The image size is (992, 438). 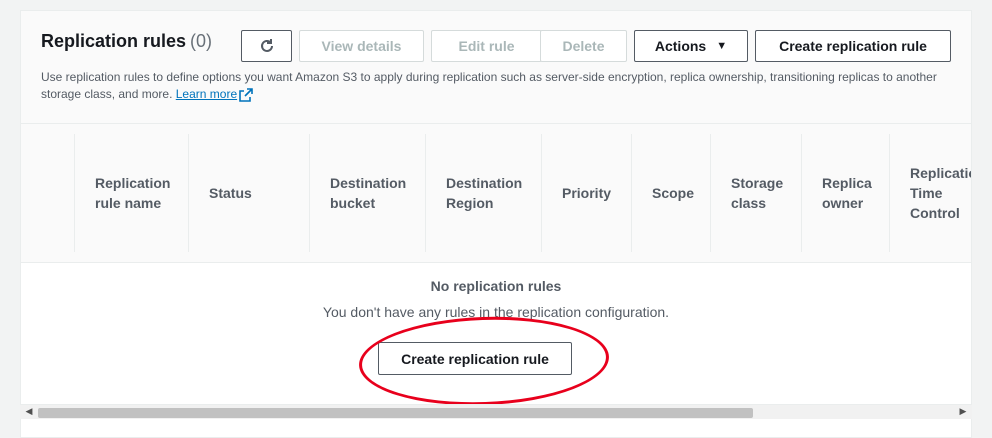 I want to click on column-header-status: Status, so click(x=248, y=193).